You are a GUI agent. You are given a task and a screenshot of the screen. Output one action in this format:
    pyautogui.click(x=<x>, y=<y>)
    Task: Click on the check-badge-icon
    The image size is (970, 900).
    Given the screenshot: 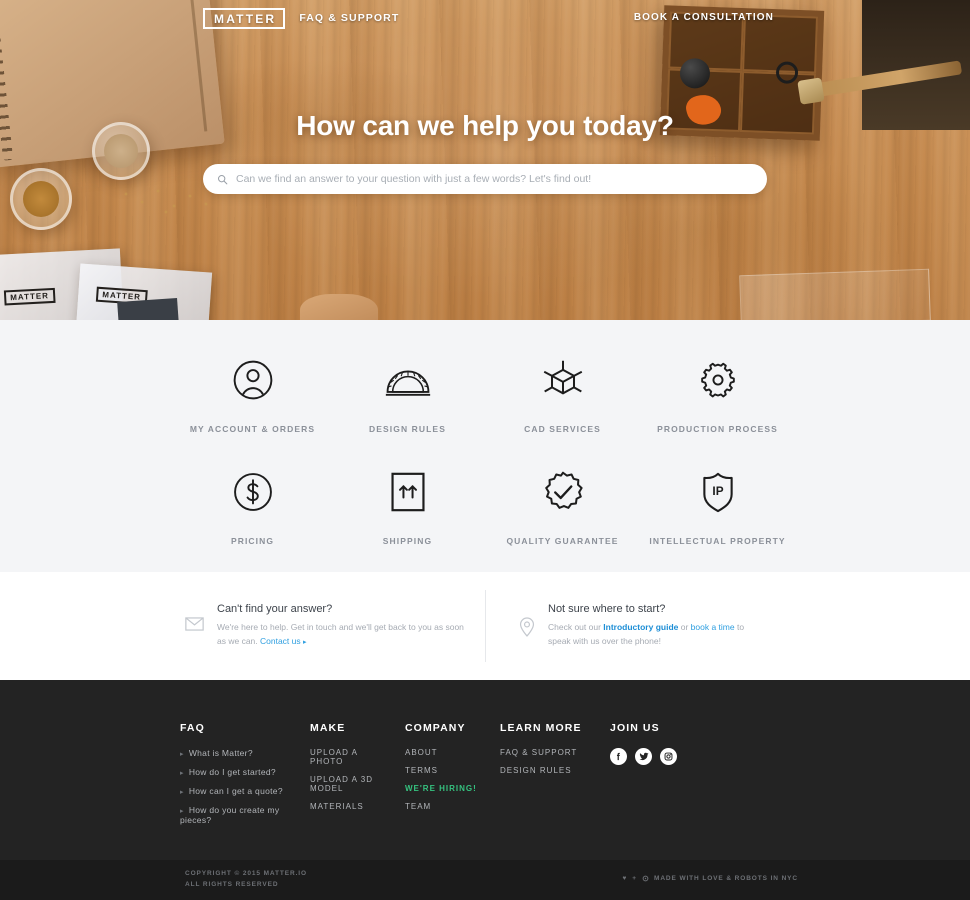 What is the action you would take?
    pyautogui.click(x=562, y=492)
    